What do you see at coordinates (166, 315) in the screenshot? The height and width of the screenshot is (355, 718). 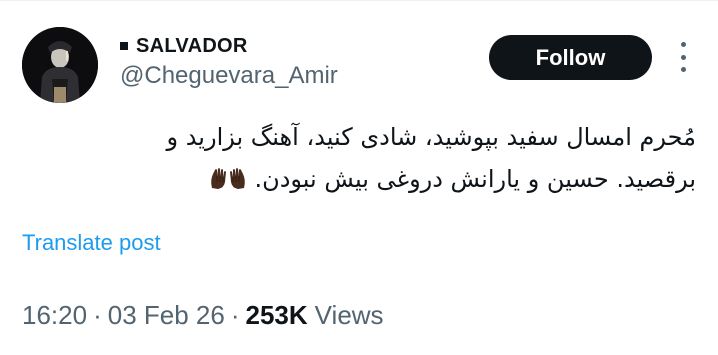 I see `tweet-date: 03 Feb 26` at bounding box center [166, 315].